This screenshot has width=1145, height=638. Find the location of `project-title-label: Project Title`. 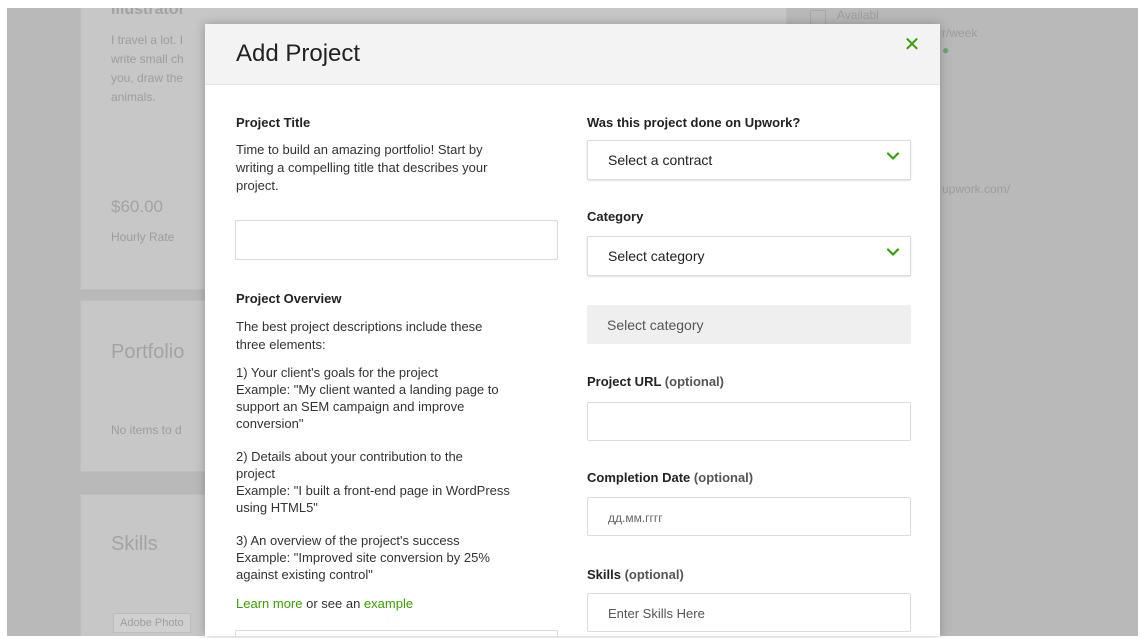

project-title-label: Project Title is located at coordinates (273, 122).